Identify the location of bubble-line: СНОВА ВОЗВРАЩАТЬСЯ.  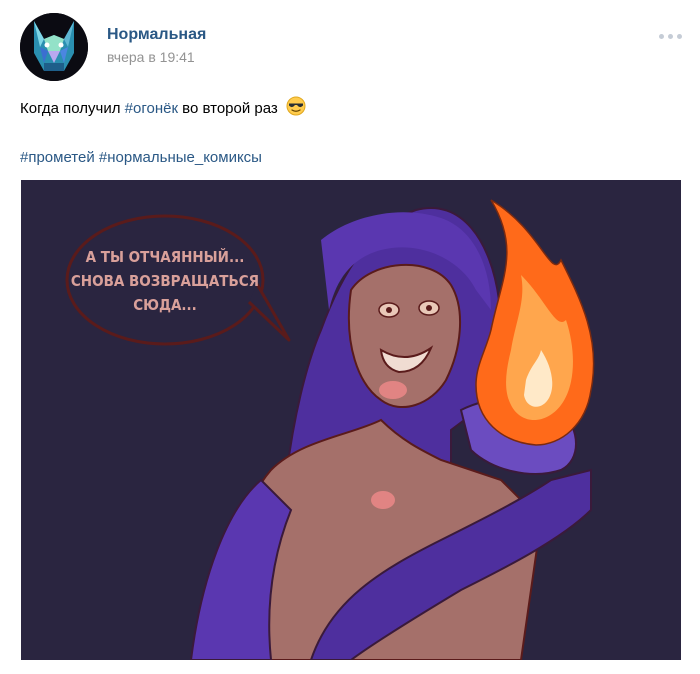
(165, 281).